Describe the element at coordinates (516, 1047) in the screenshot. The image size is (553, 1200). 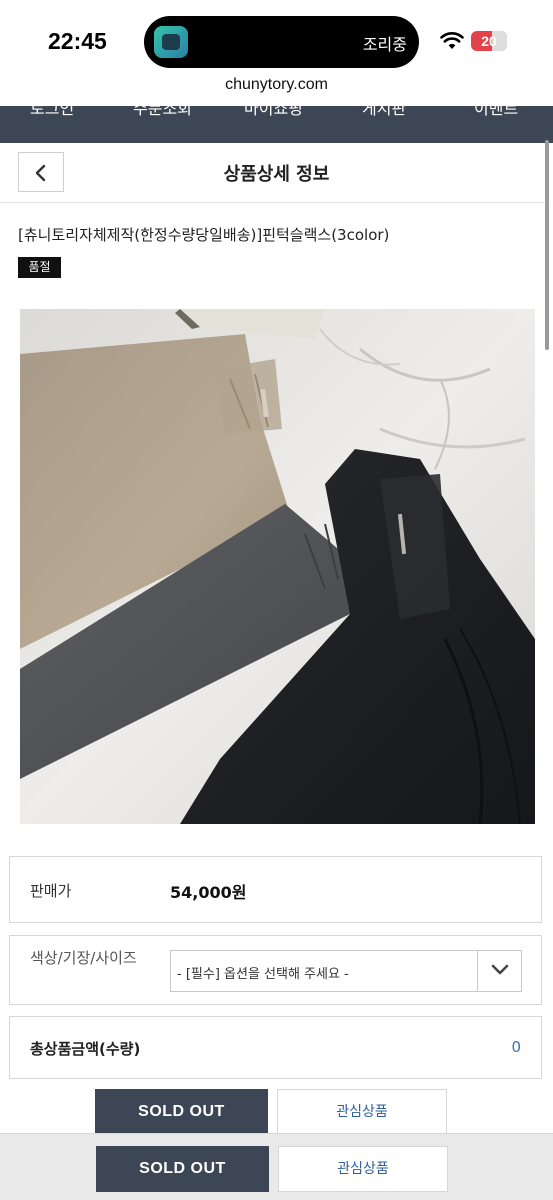
I see `total-value: 0` at that location.